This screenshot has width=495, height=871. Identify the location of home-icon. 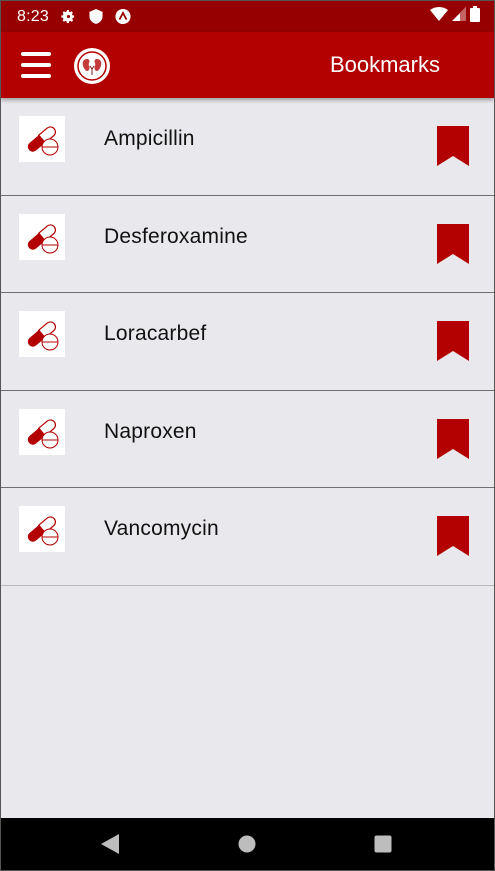
(247, 844).